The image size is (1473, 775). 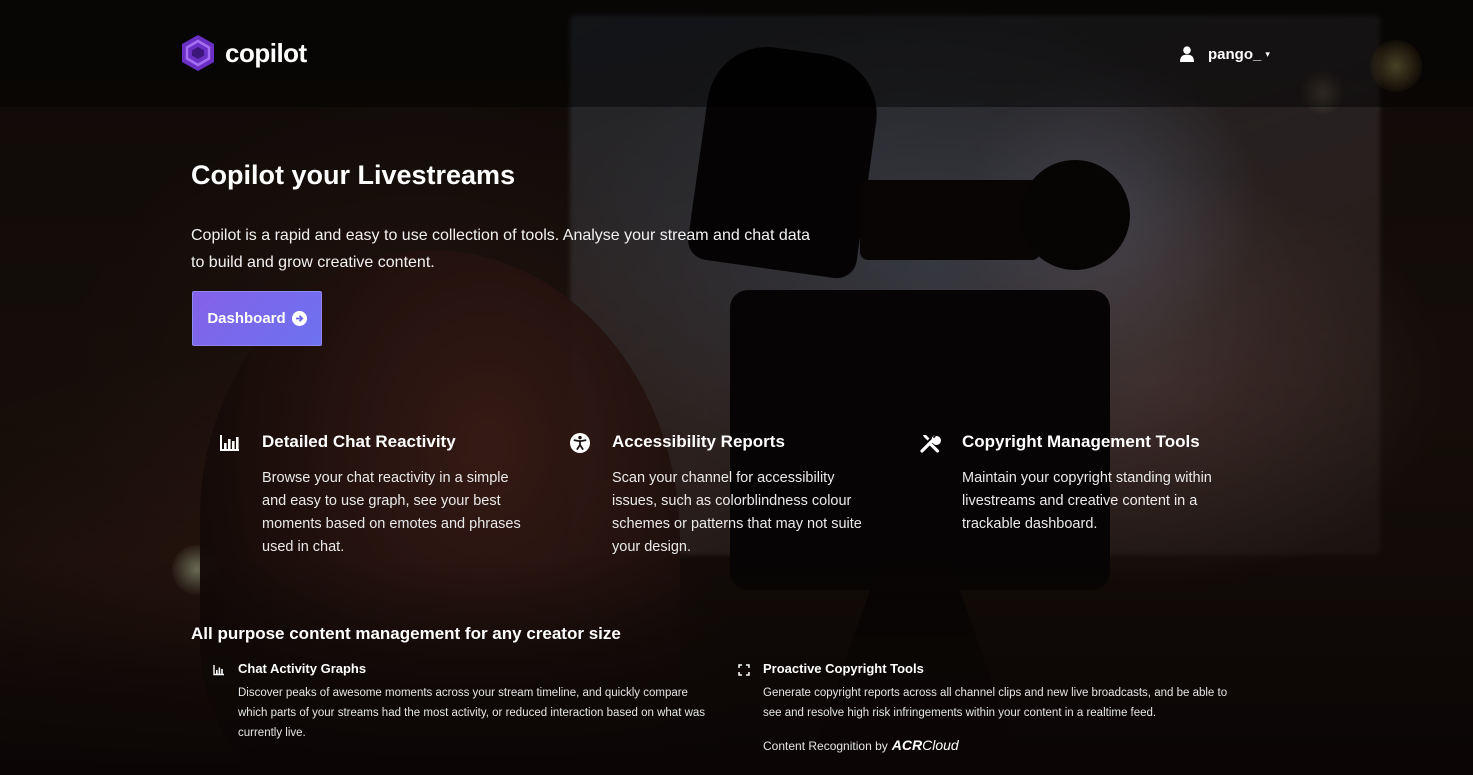 I want to click on acr-prefix: Content Recognition by, so click(x=825, y=746).